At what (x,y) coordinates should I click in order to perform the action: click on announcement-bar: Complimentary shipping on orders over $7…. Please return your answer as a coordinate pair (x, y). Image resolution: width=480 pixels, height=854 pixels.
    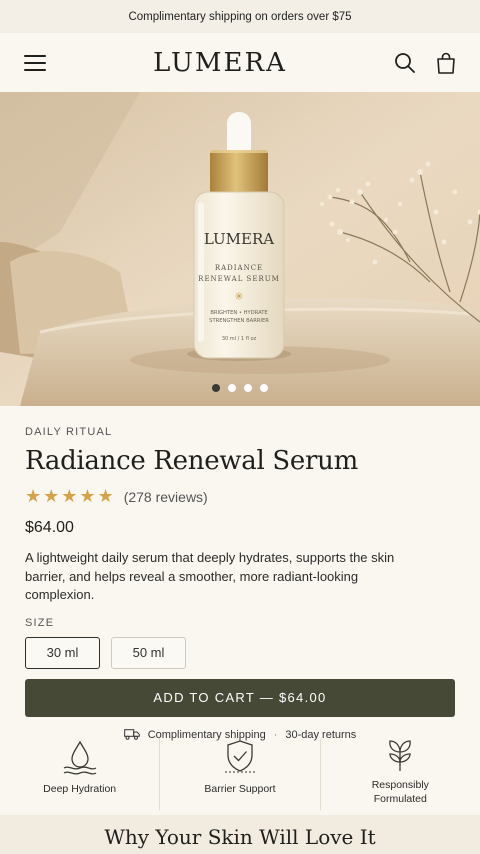
    Looking at the image, I should click on (240, 16).